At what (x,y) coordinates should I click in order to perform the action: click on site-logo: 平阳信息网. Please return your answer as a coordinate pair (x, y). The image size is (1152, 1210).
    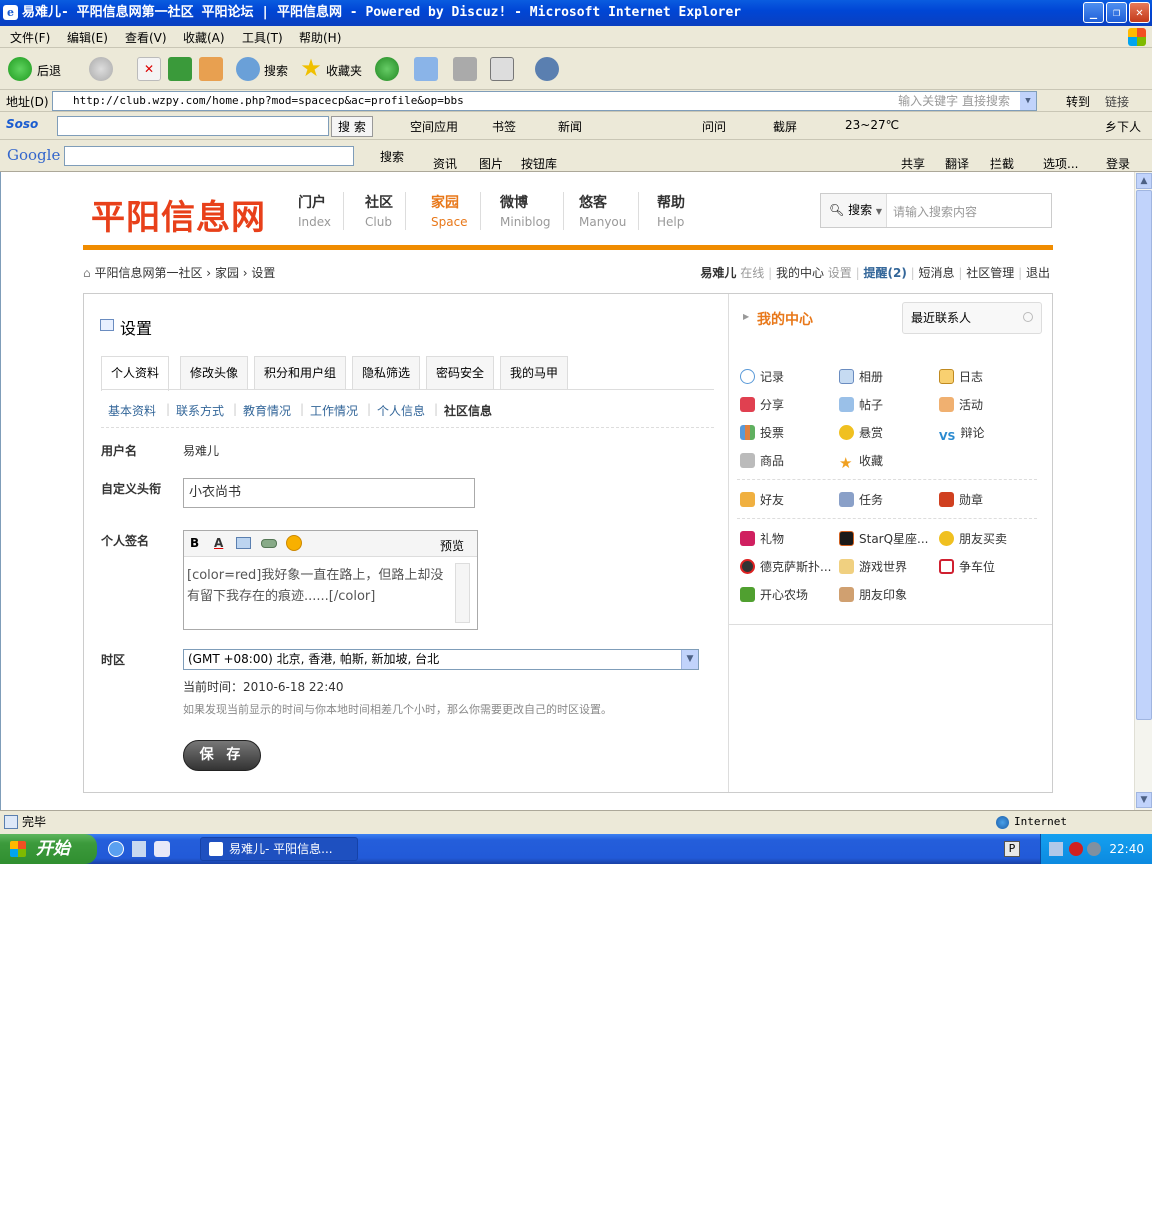
    Looking at the image, I should click on (178, 214).